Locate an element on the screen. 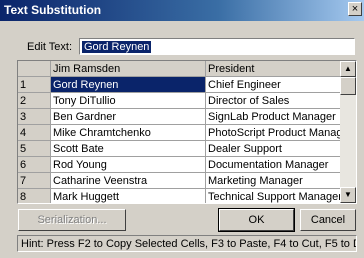  title-cell: Documentation Manager is located at coordinates (280, 164).